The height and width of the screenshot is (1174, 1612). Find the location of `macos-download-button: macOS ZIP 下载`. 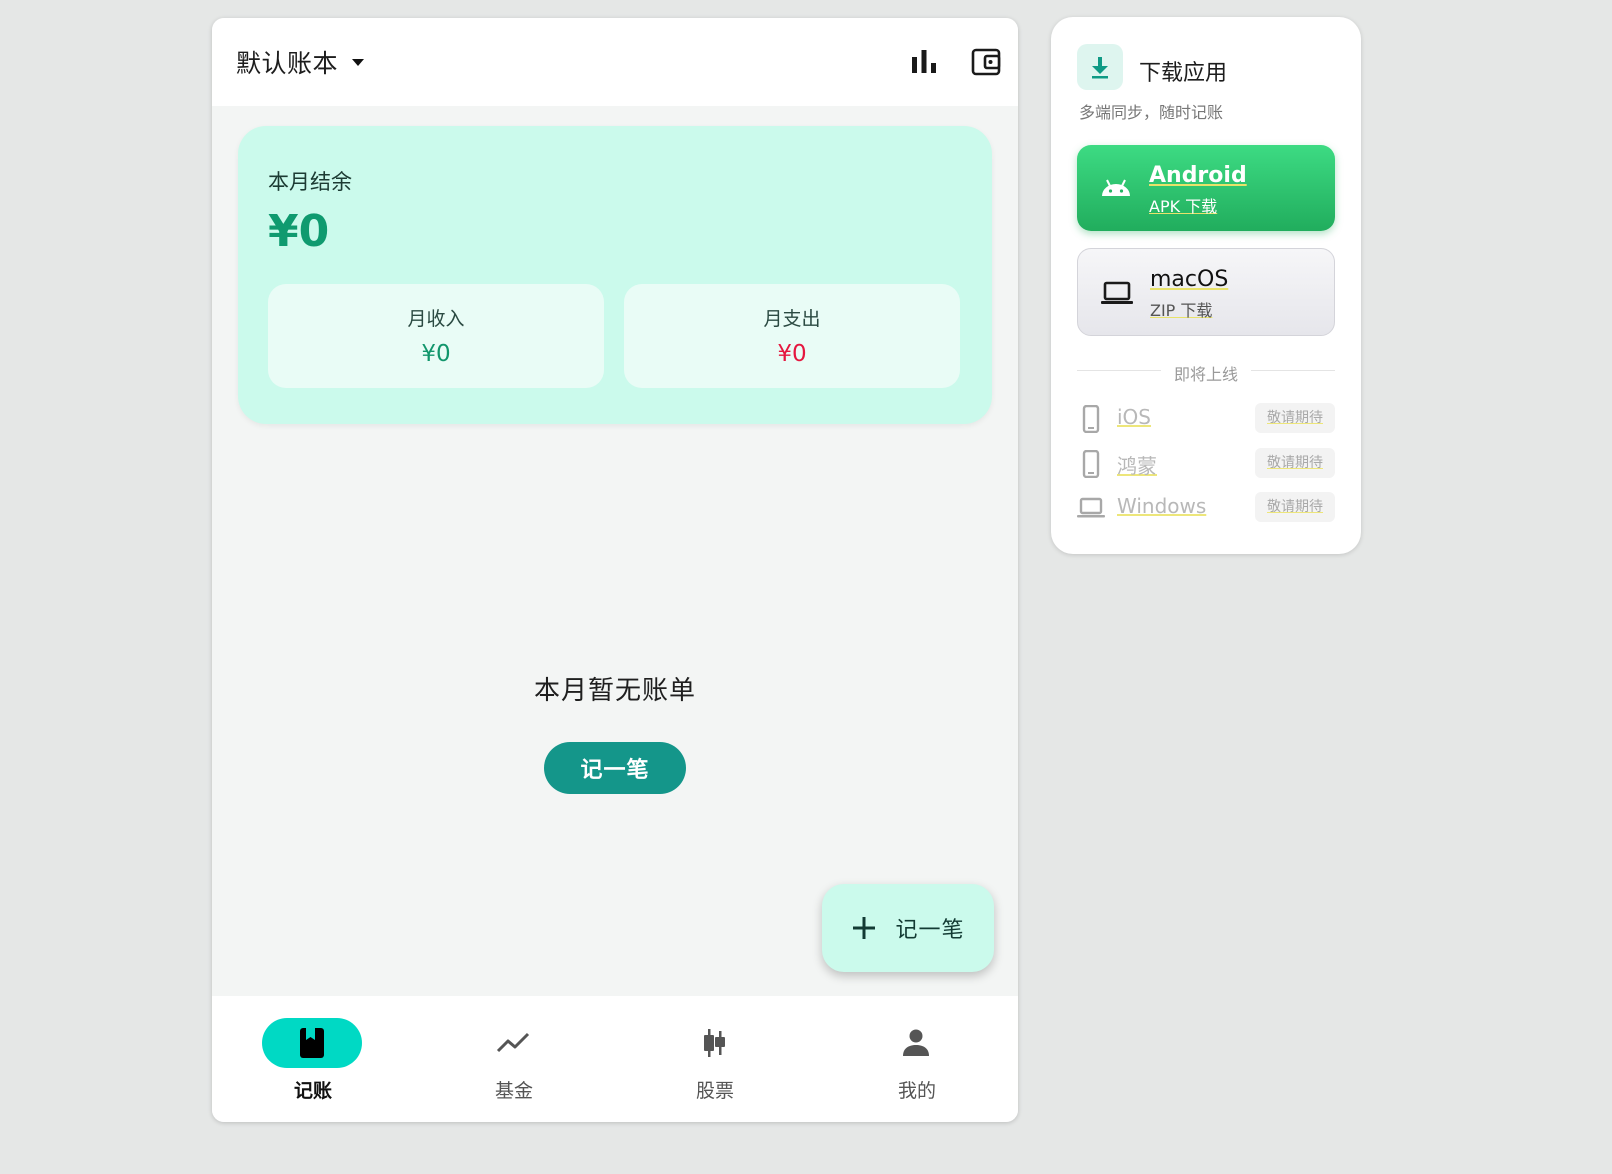

macos-download-button: macOS ZIP 下载 is located at coordinates (1206, 292).